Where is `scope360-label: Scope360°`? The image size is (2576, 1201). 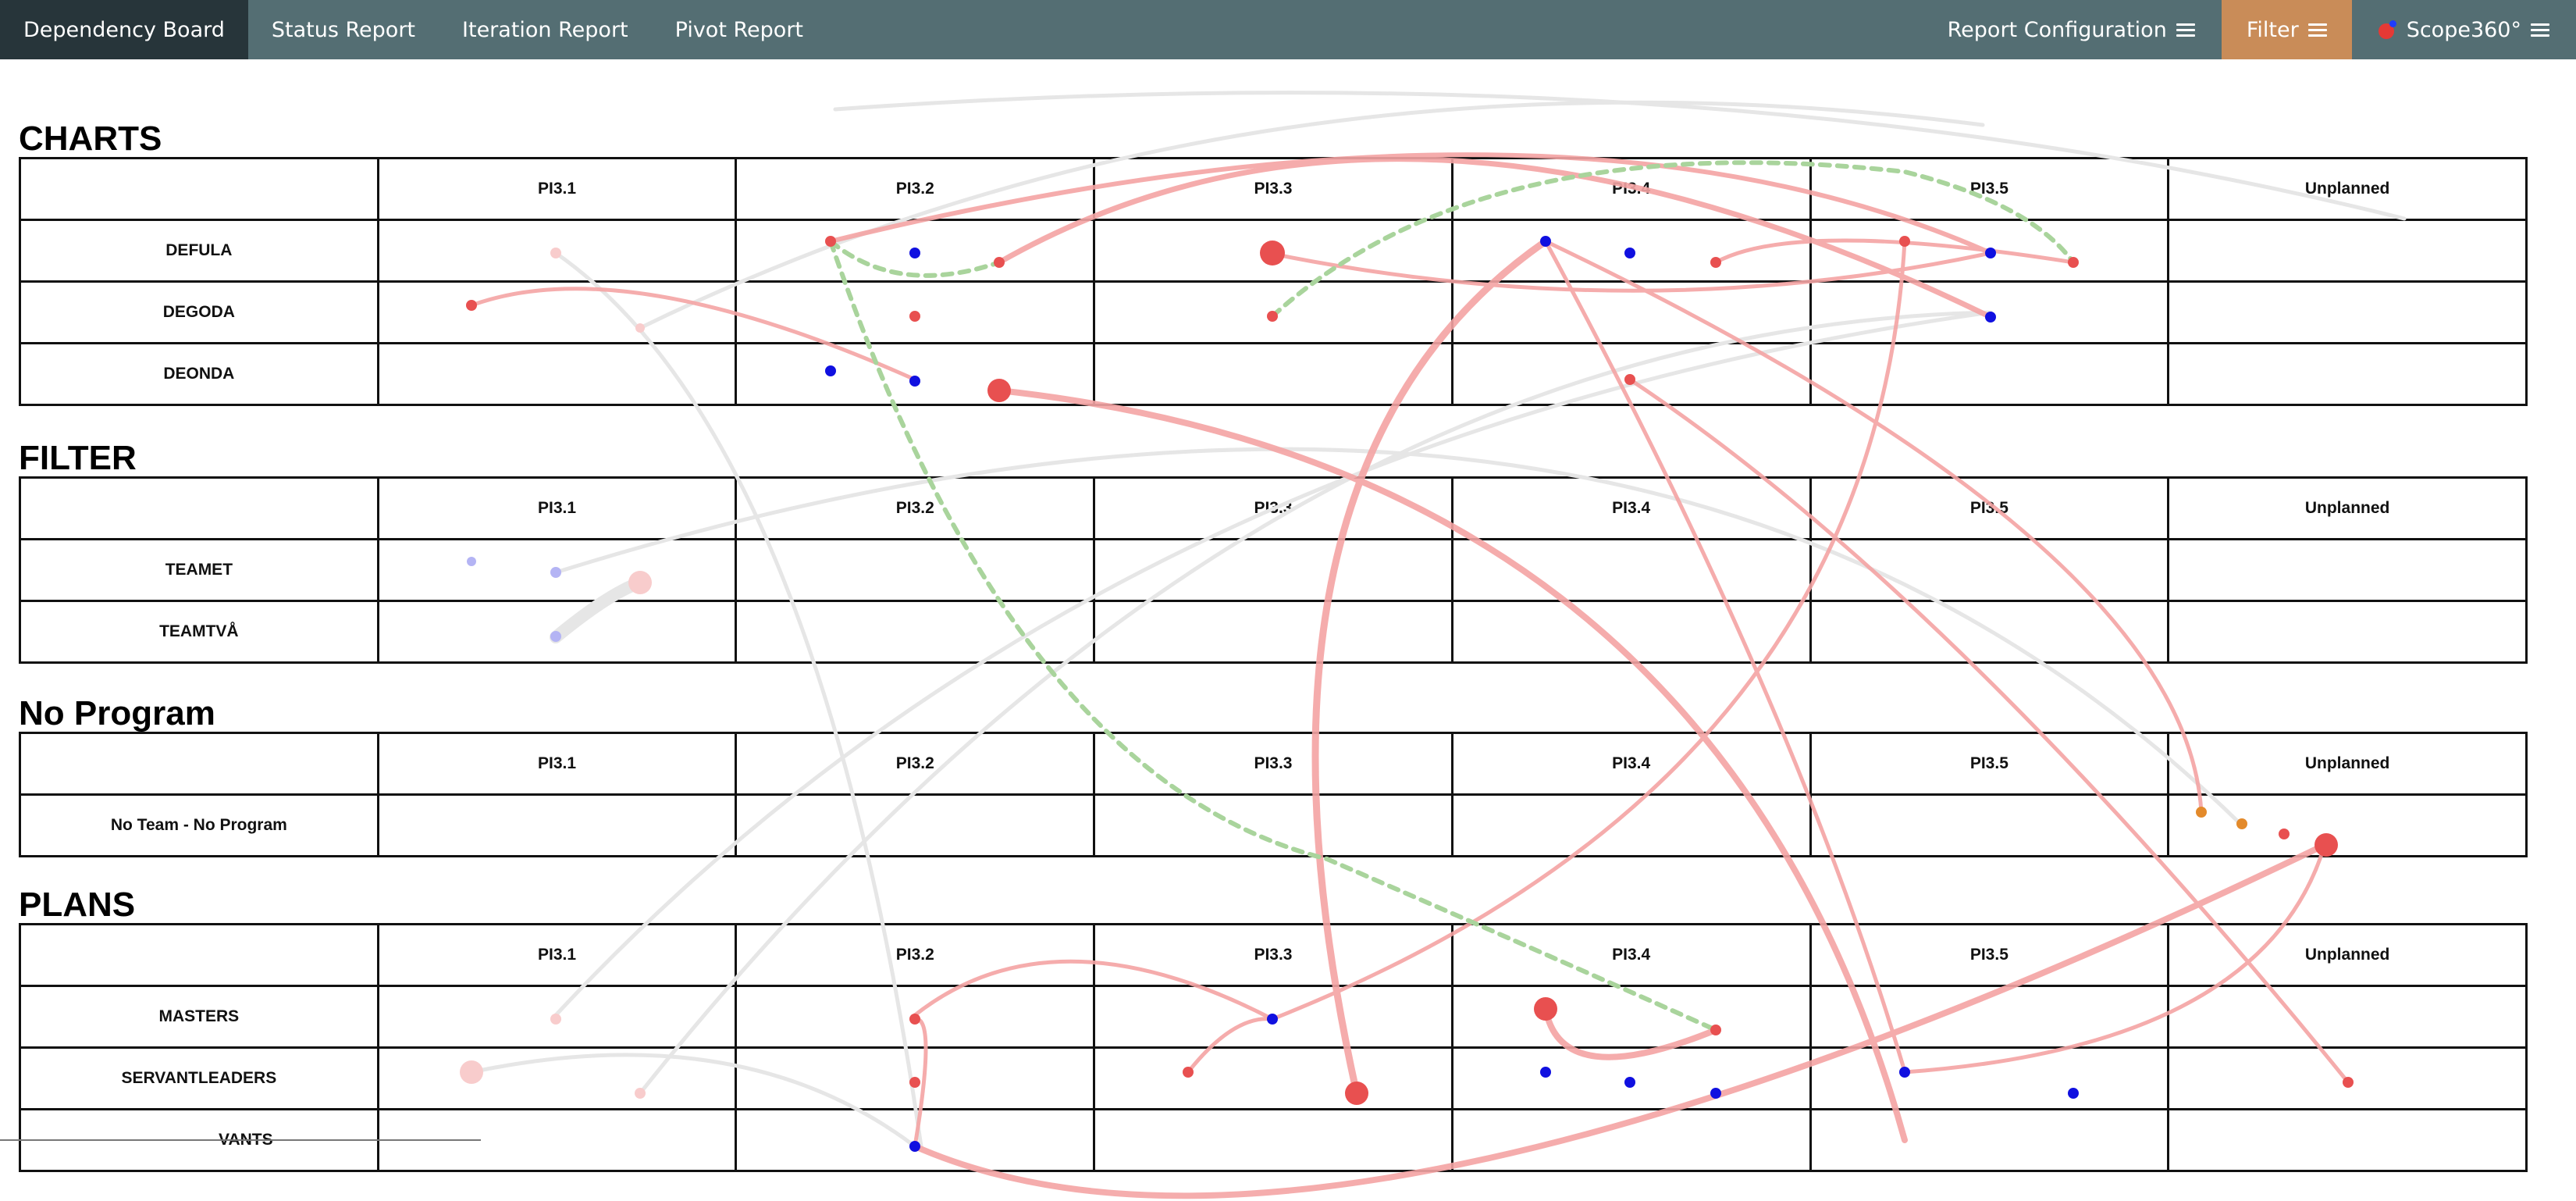
scope360-label: Scope360° is located at coordinates (2463, 29).